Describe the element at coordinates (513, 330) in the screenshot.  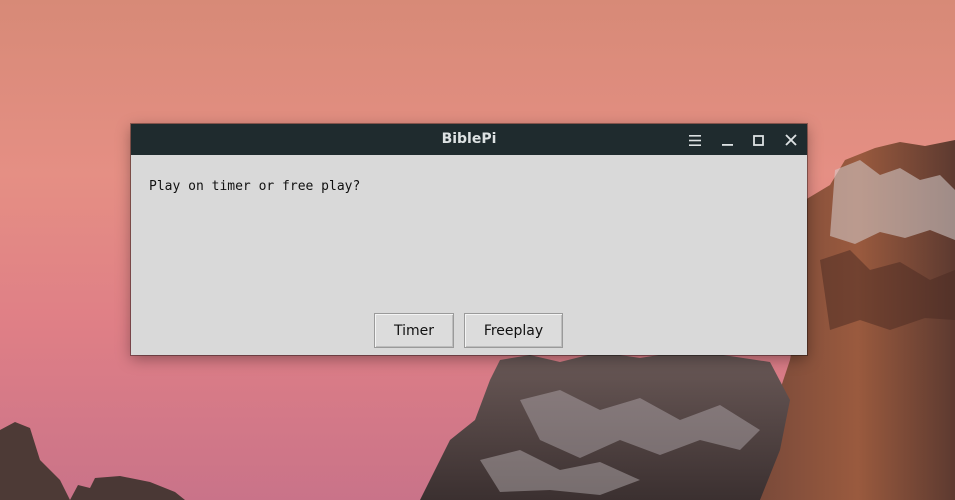
I see `freeplay-button: Freeplay` at that location.